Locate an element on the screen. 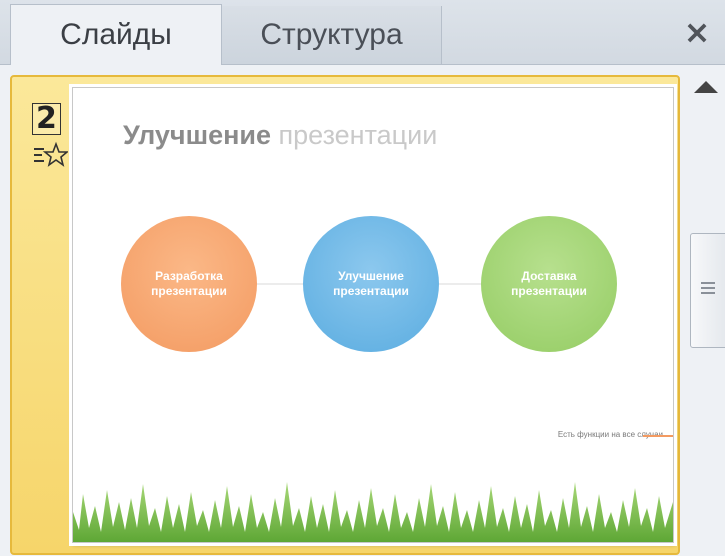  slide-title-bold: Улучшение is located at coordinates (197, 135).